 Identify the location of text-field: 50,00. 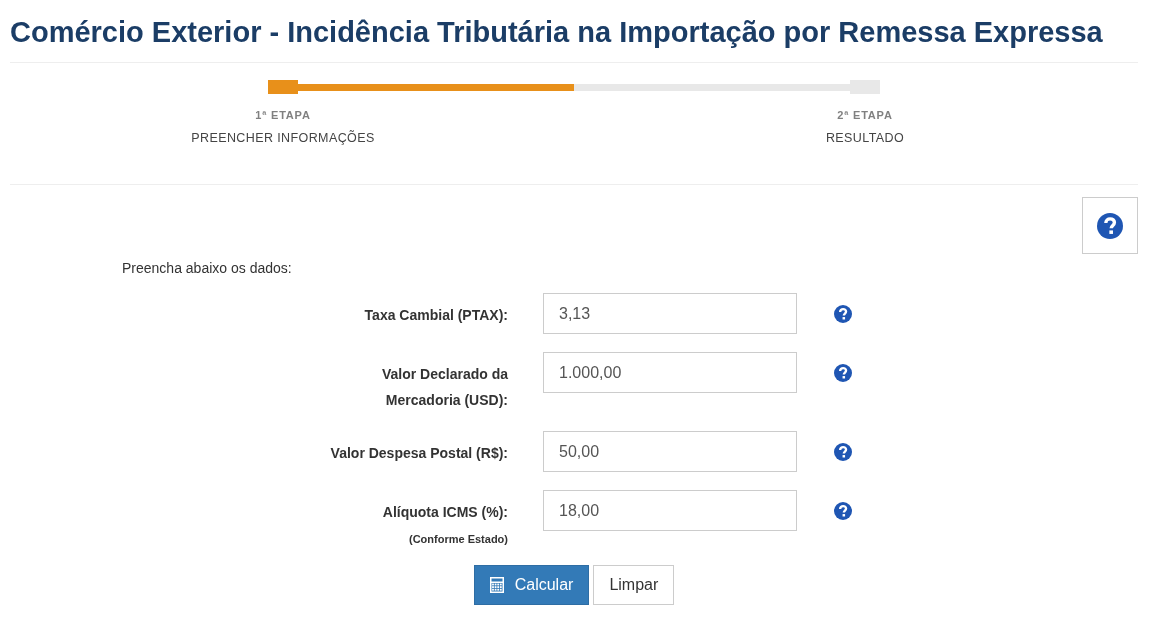
(670, 451).